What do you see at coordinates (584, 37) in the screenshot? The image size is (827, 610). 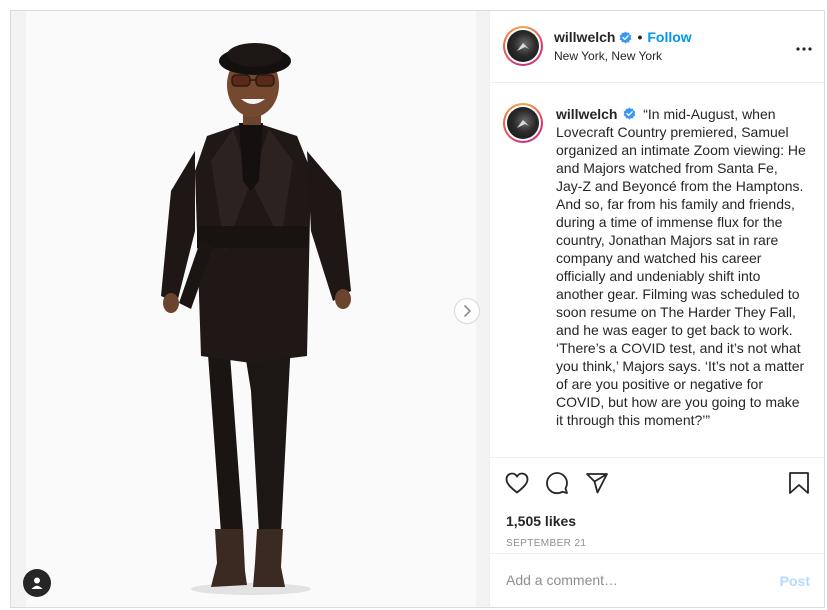 I see `username-link: willwelch` at bounding box center [584, 37].